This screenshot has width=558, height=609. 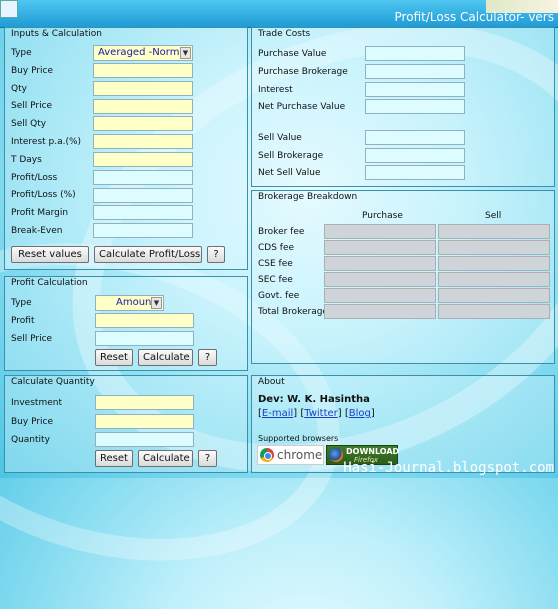 What do you see at coordinates (321, 413) in the screenshot?
I see `twitter-link: Twitter` at bounding box center [321, 413].